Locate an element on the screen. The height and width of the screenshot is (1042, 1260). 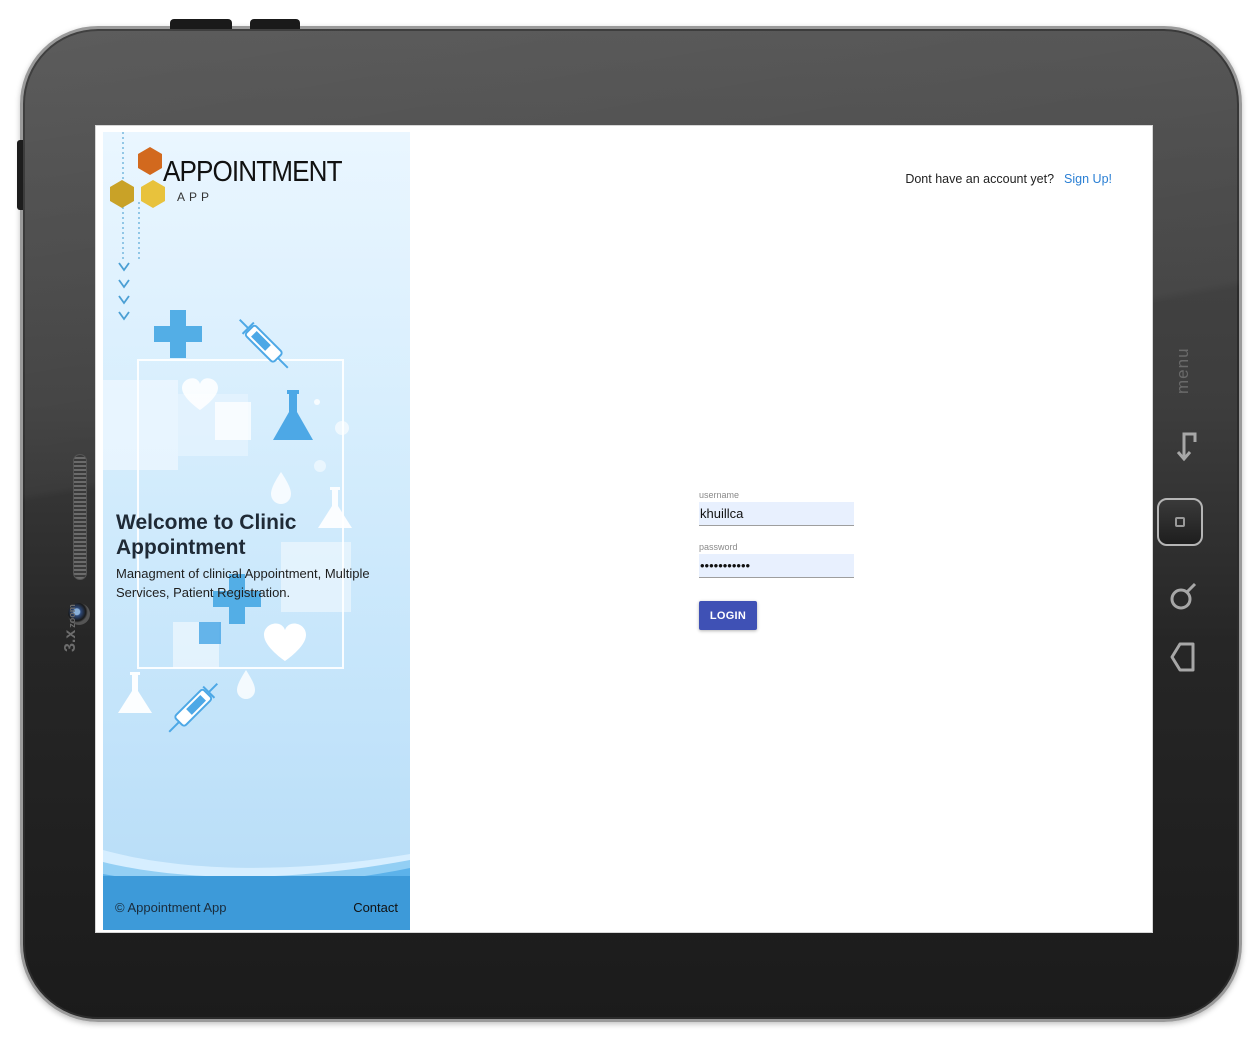
menu-label: menu is located at coordinates (1182, 370).